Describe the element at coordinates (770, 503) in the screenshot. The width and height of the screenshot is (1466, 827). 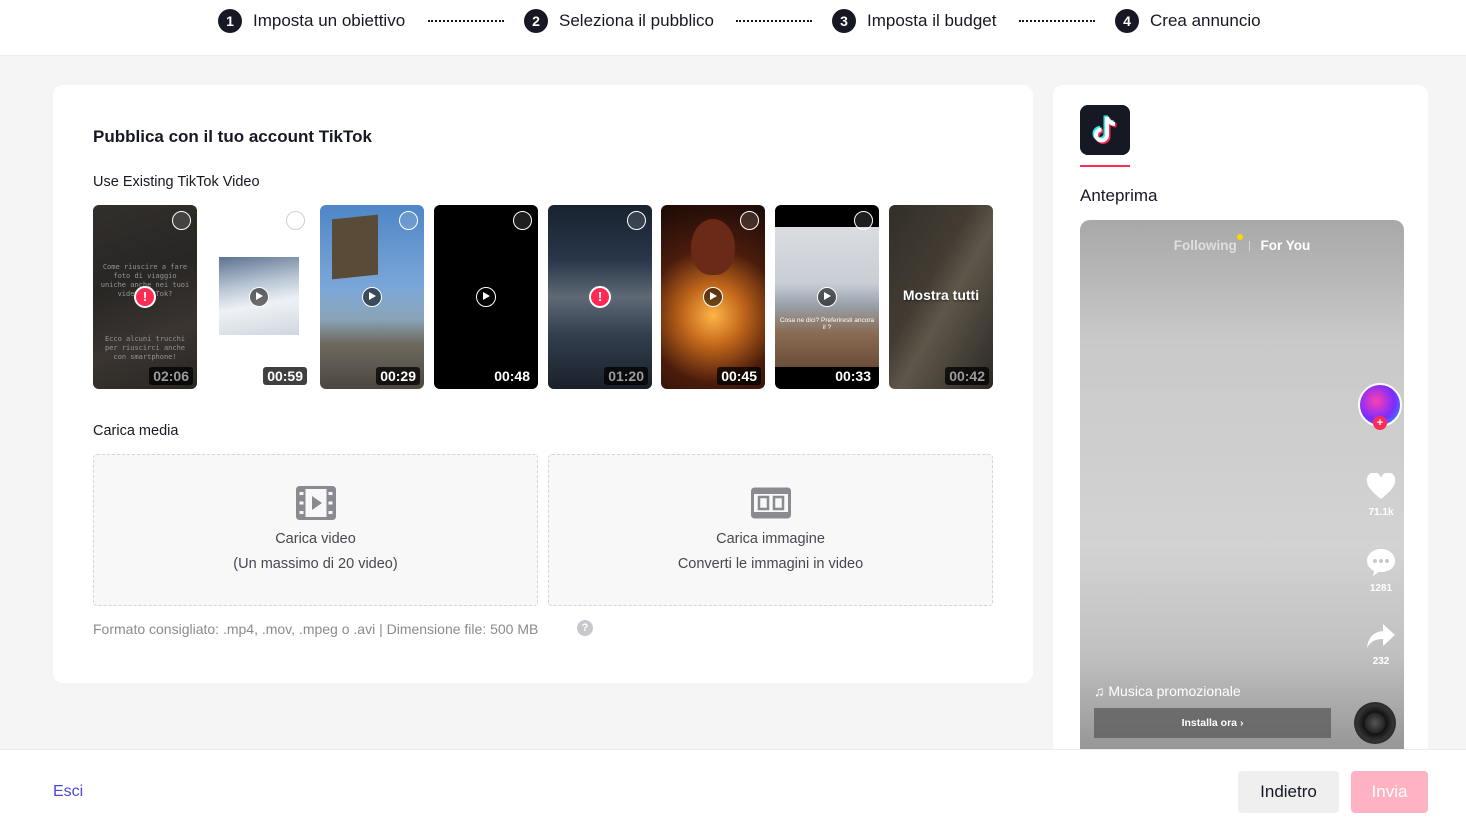
I see `image-strip-icon` at that location.